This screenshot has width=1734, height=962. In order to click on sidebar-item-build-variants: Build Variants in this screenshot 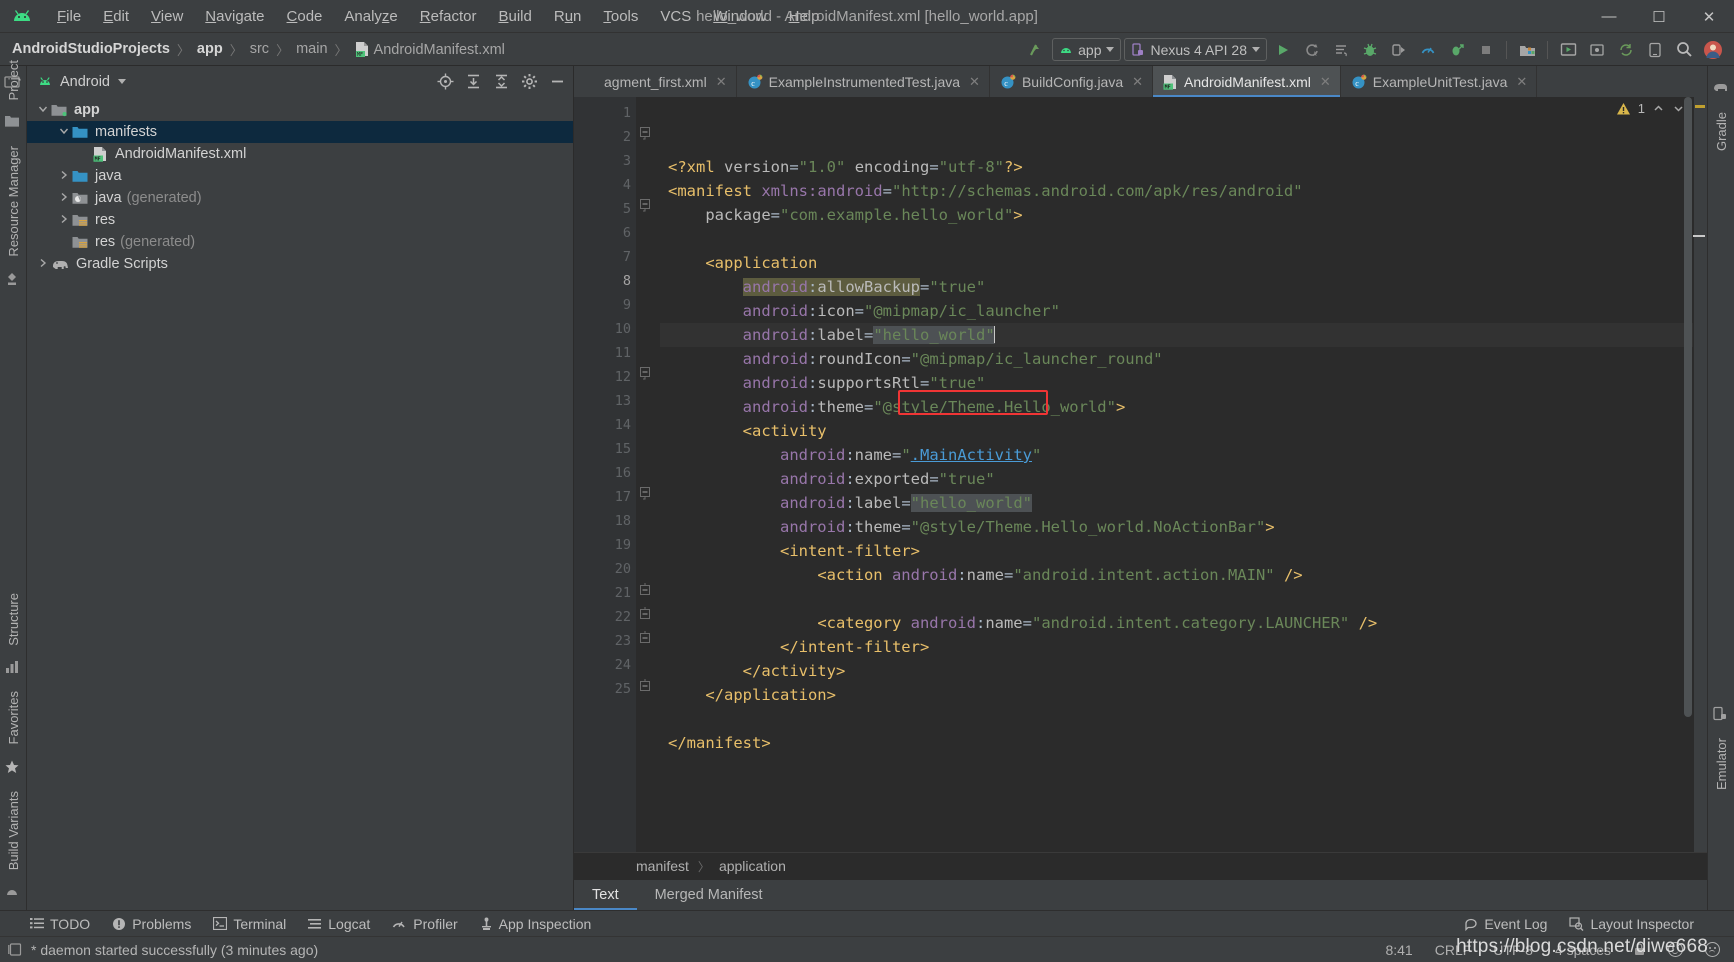, I will do `click(13, 830)`.